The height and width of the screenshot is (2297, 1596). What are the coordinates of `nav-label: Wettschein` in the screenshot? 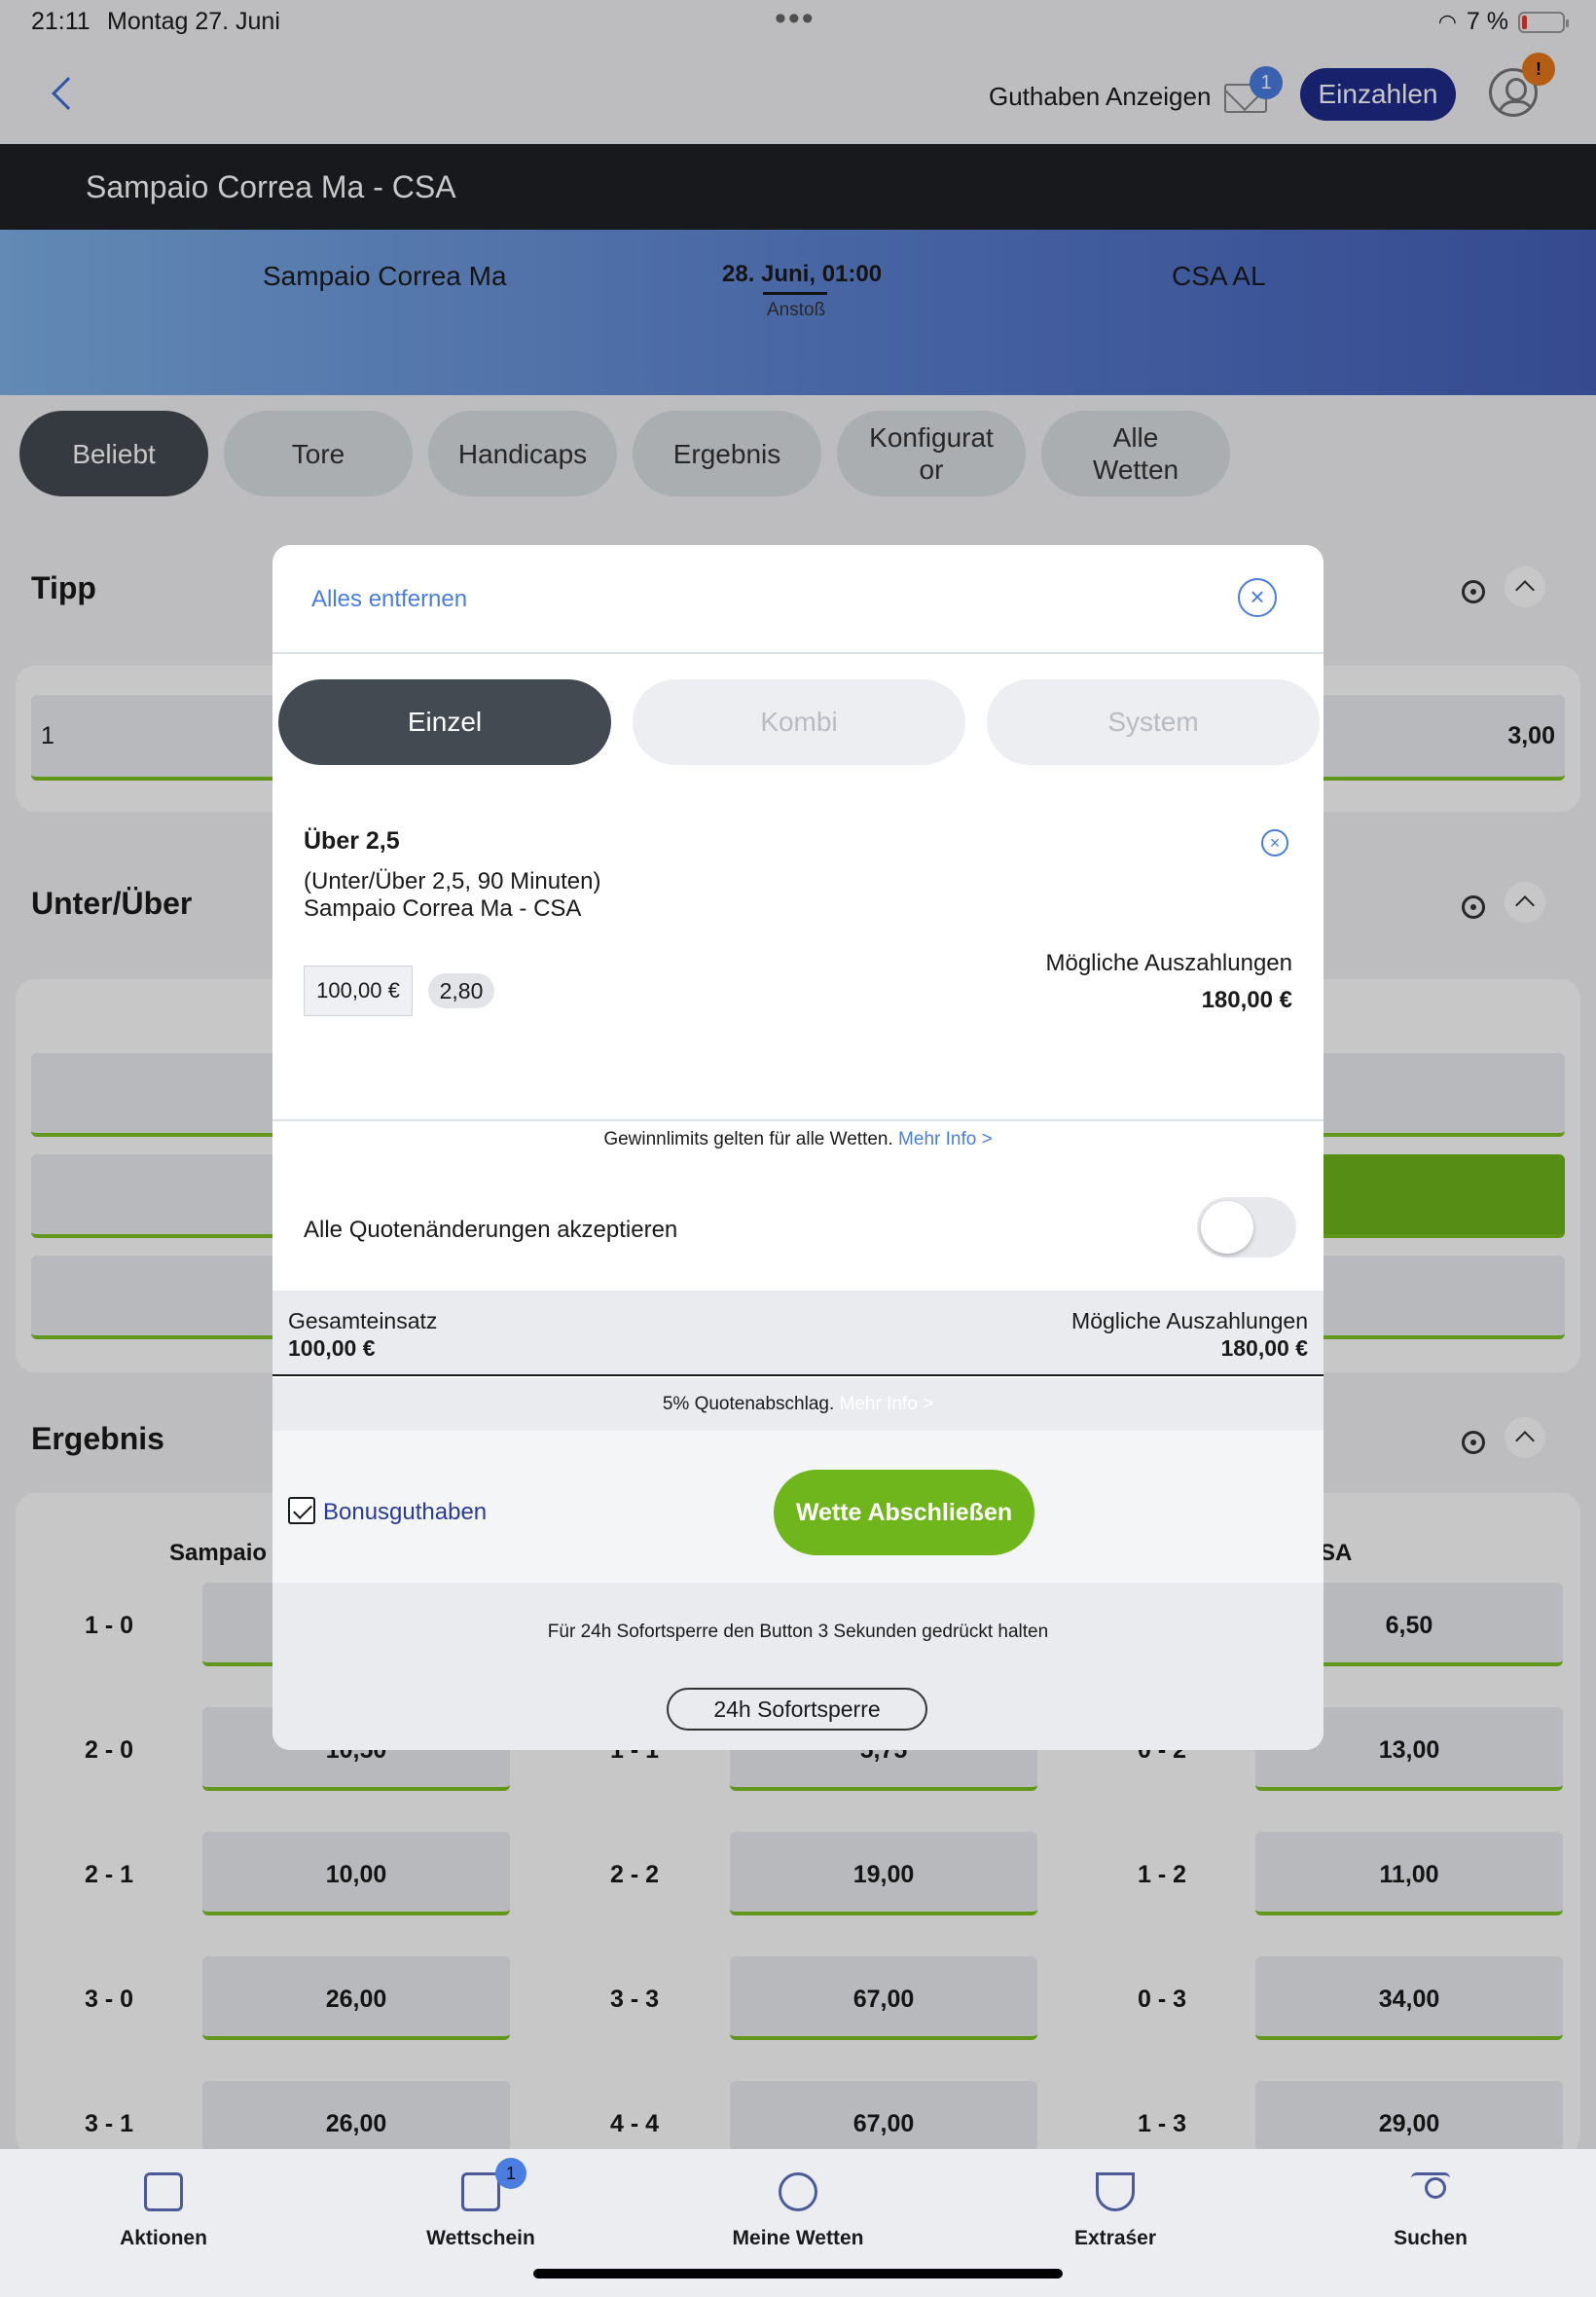 It's located at (481, 2238).